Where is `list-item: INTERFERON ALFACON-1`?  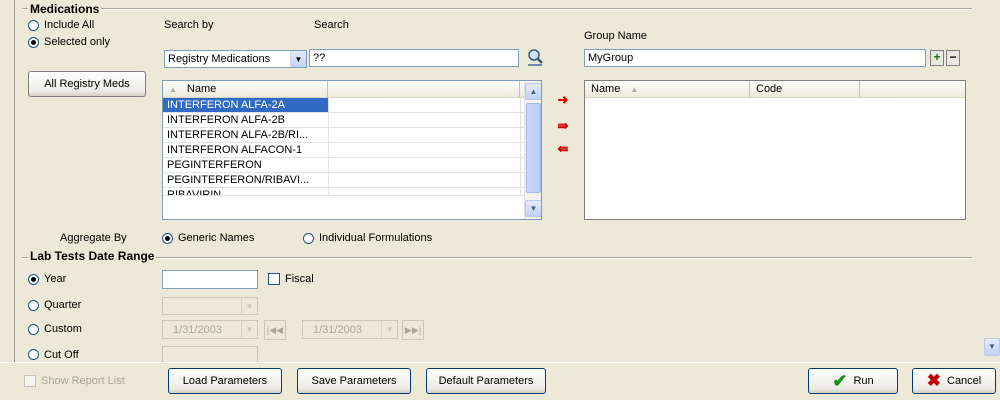
list-item: INTERFERON ALFACON-1 is located at coordinates (352, 150).